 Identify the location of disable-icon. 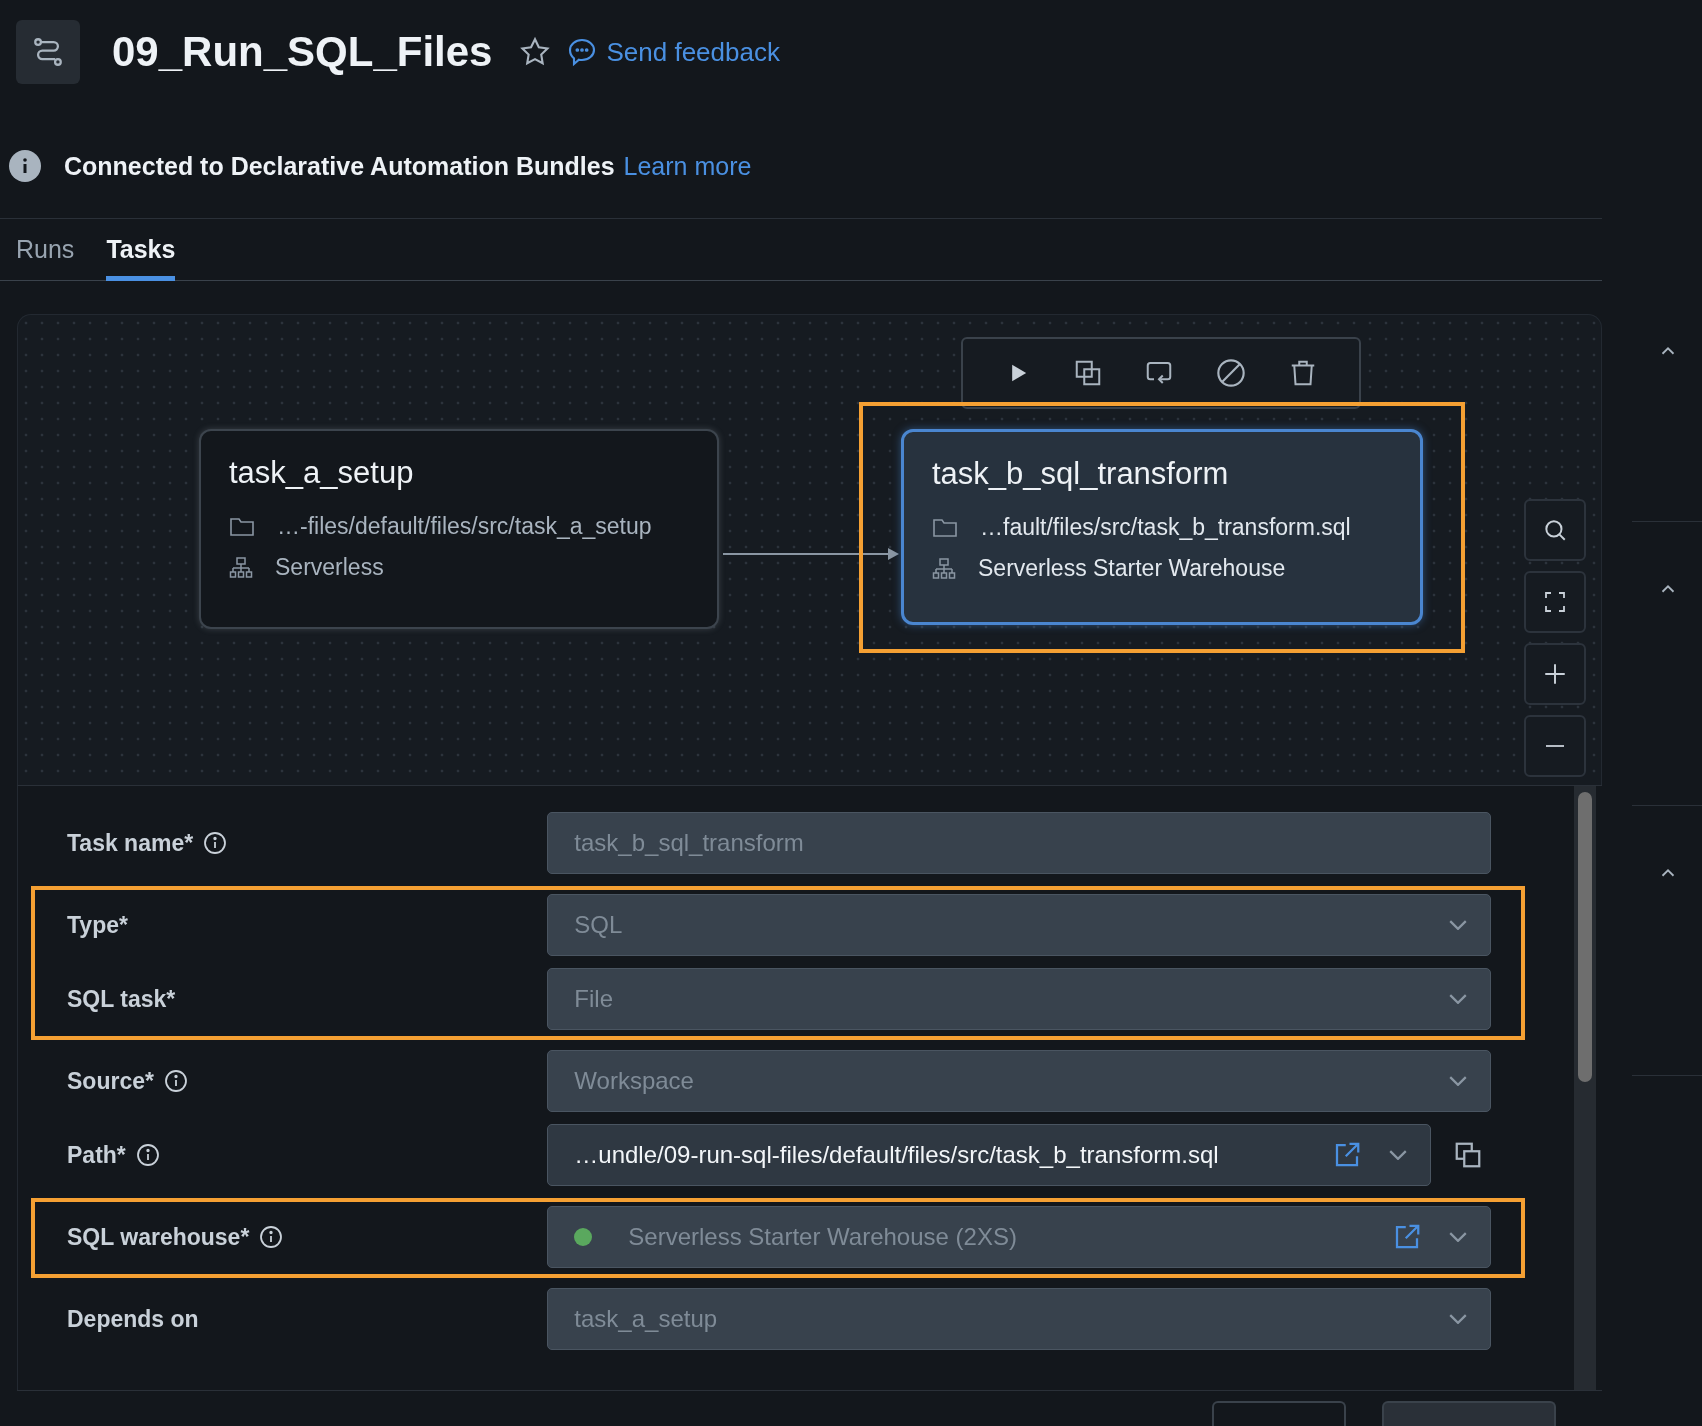
(1231, 373).